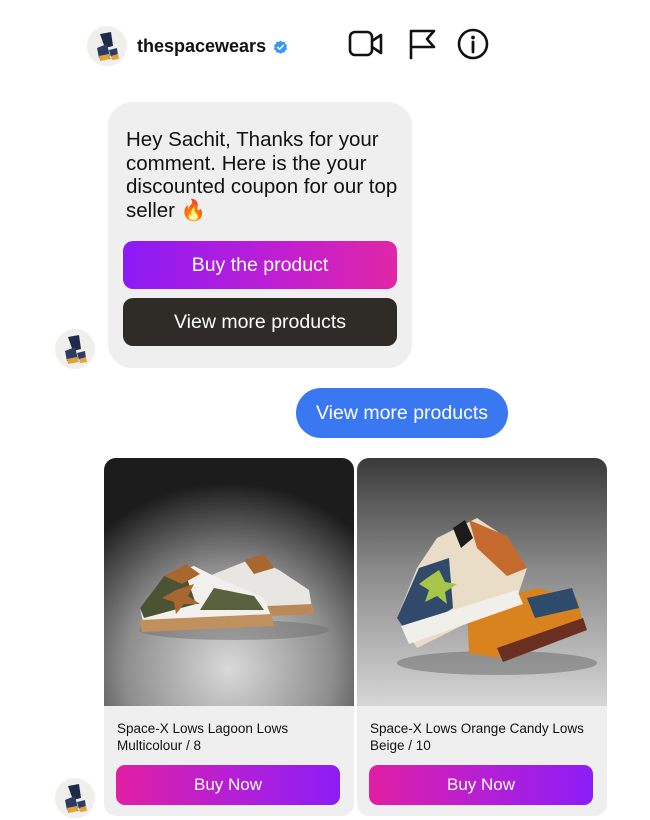 Image resolution: width=650 pixels, height=820 pixels. I want to click on view-more-products-button: View more products, so click(260, 322).